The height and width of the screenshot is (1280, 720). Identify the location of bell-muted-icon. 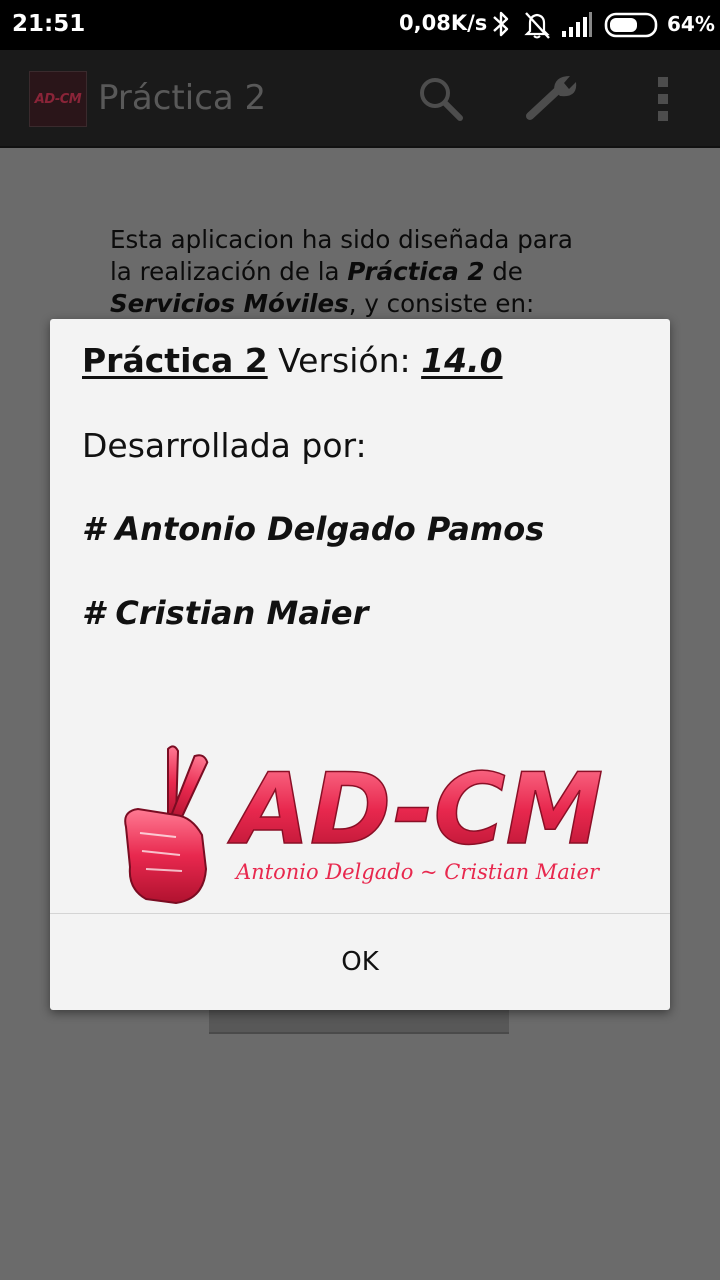
(537, 27).